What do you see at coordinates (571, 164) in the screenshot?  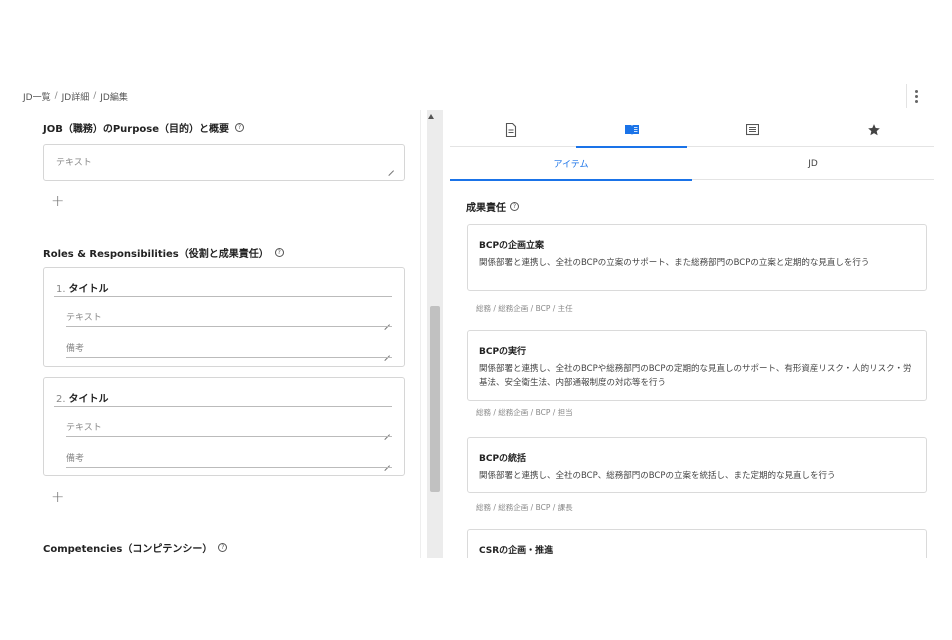 I see `tab-items: アイテム` at bounding box center [571, 164].